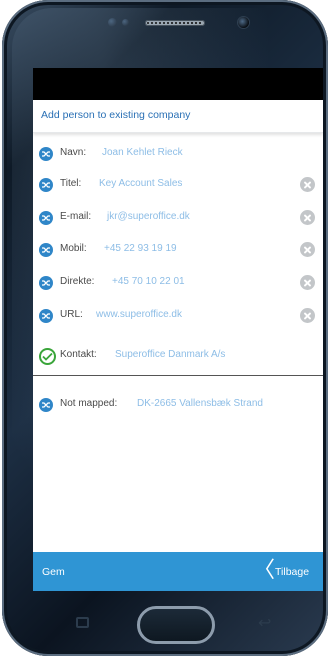  I want to click on field-label: Mobil:, so click(73, 248).